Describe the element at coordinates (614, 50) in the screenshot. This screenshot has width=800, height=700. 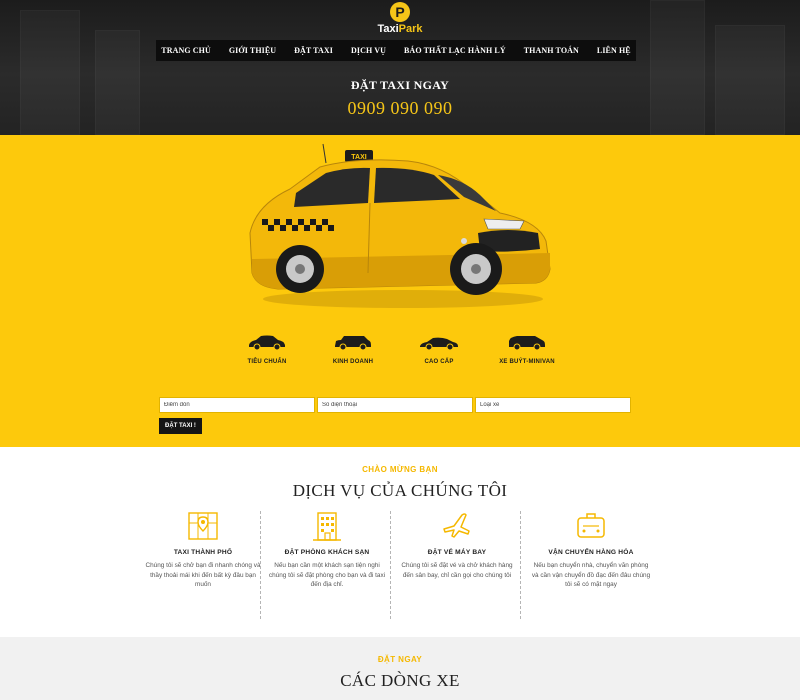
I see `nav-contact: LIÊN HỆ` at that location.